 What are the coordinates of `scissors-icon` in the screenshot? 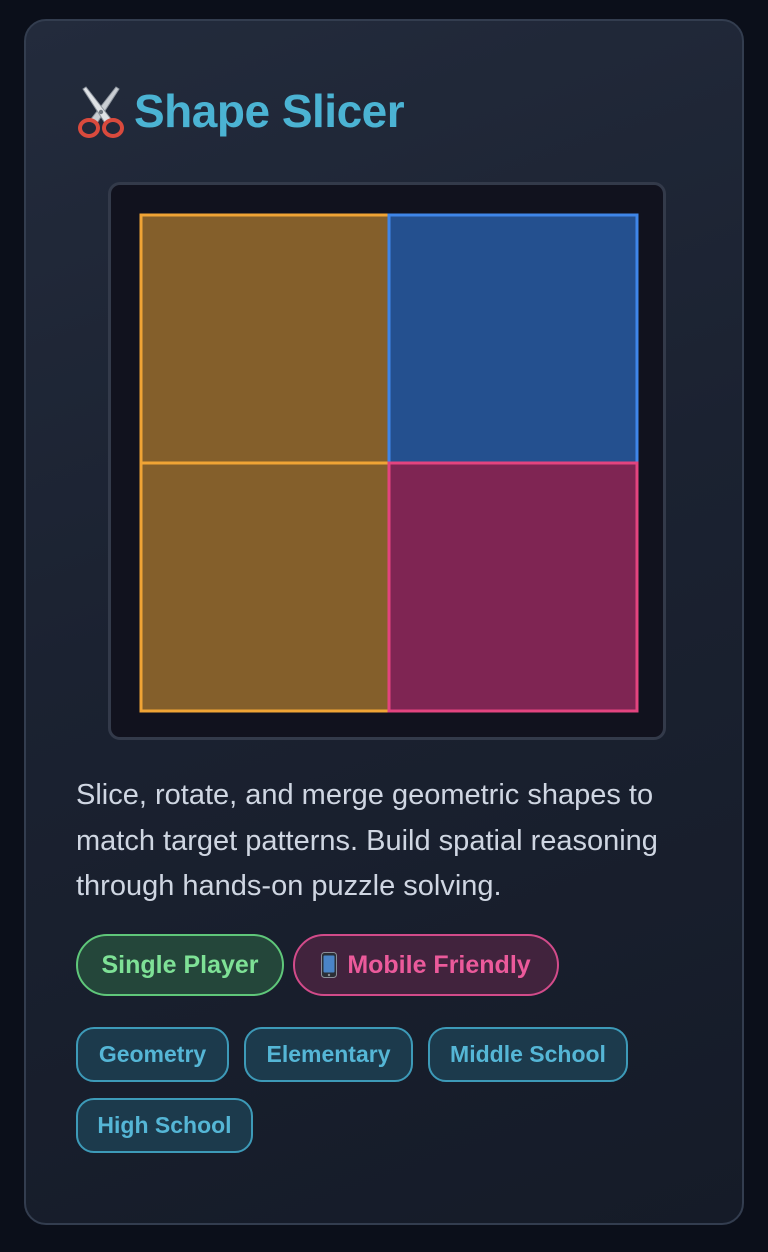 It's located at (101, 112).